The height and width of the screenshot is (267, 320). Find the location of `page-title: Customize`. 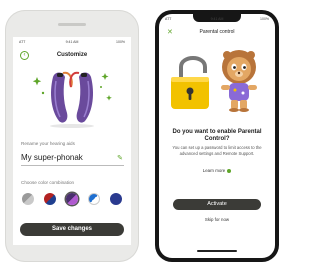

page-title: Customize is located at coordinates (72, 55).